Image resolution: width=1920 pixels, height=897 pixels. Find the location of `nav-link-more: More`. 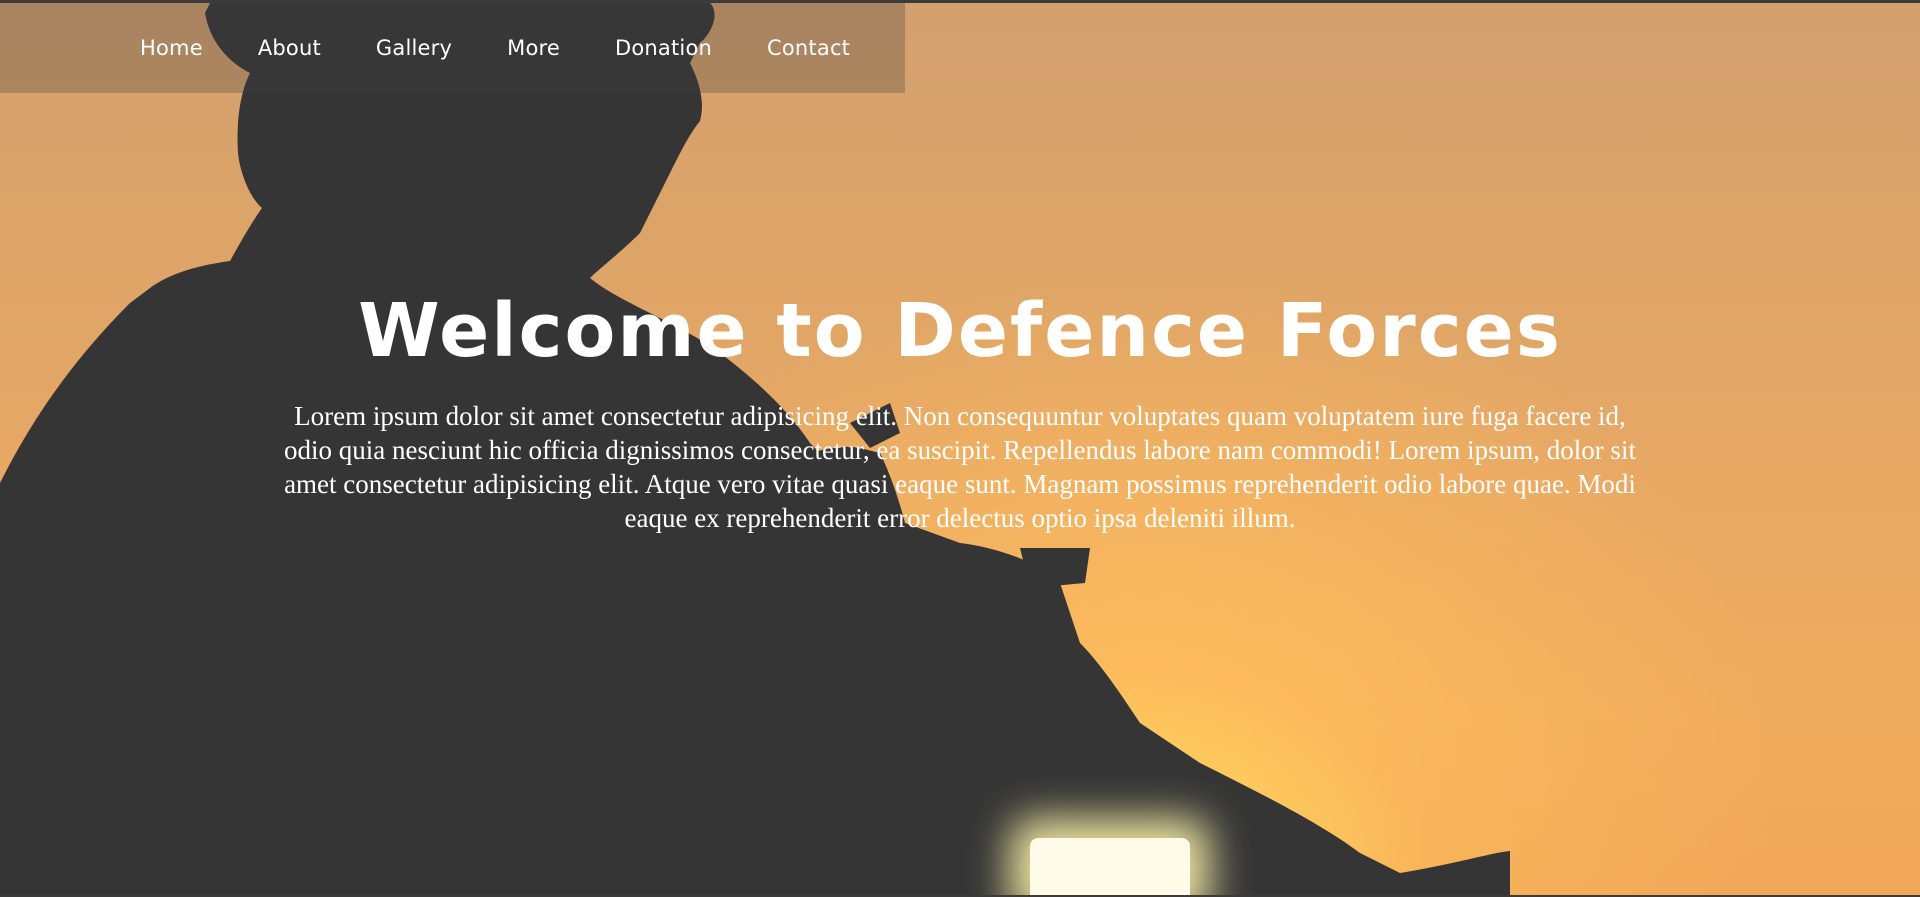

nav-link-more: More is located at coordinates (533, 48).